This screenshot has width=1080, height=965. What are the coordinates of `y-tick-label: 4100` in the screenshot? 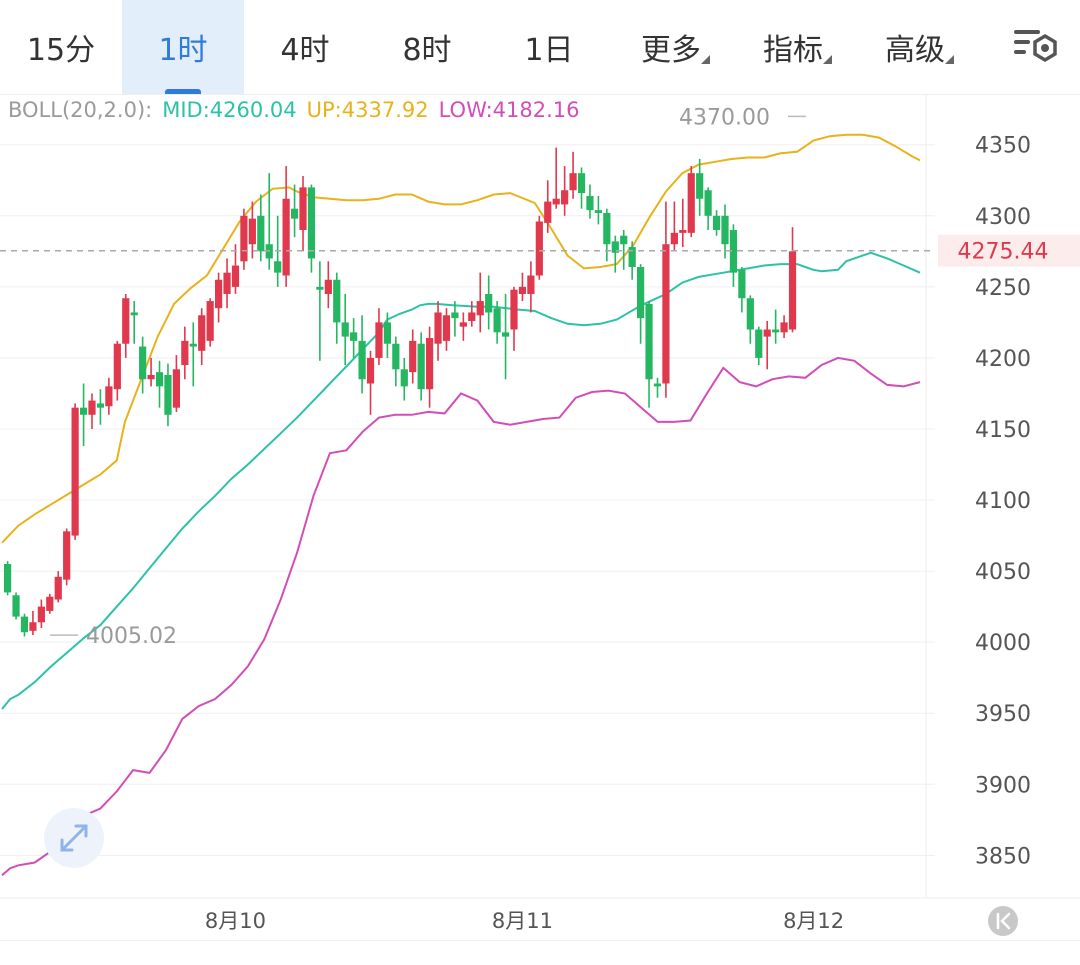 It's located at (1003, 501).